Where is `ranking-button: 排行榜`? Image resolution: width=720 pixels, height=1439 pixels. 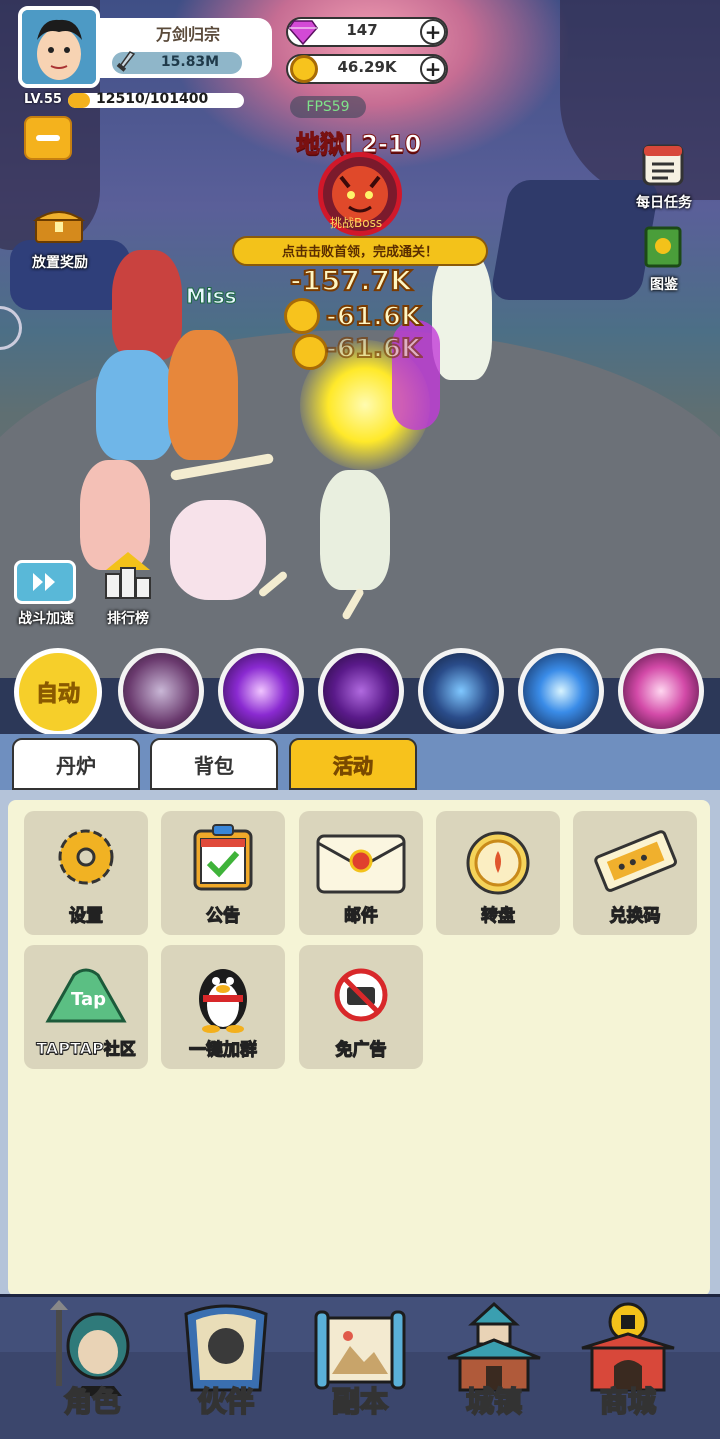 ranking-button: 排行榜 is located at coordinates (128, 590).